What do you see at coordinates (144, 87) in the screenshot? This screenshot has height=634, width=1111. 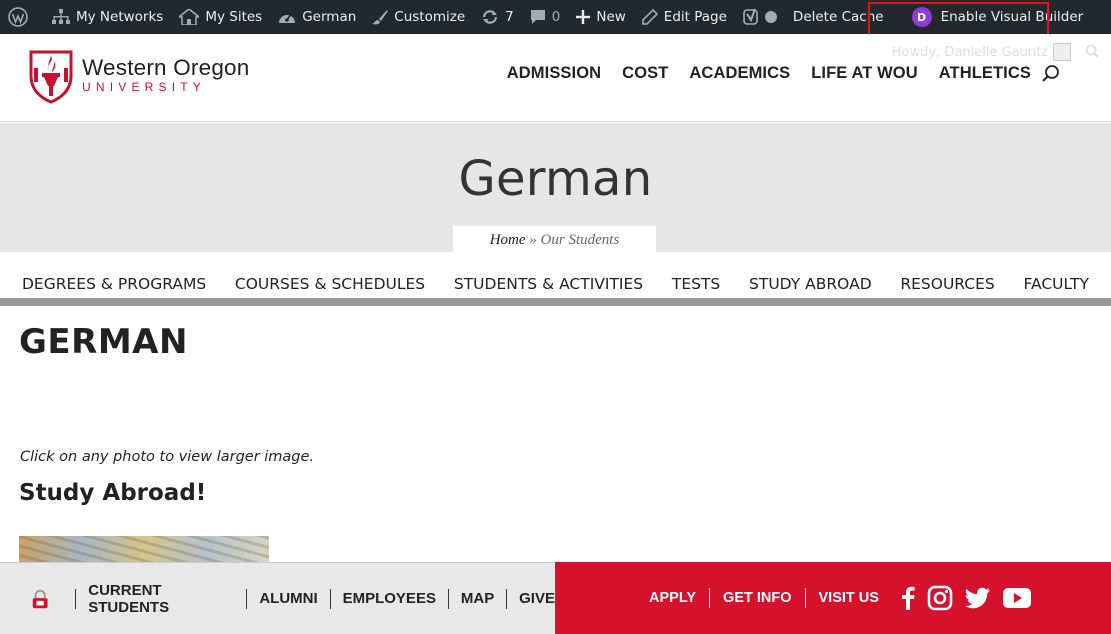 I see `logo-subtitle: UNIVERSITY` at bounding box center [144, 87].